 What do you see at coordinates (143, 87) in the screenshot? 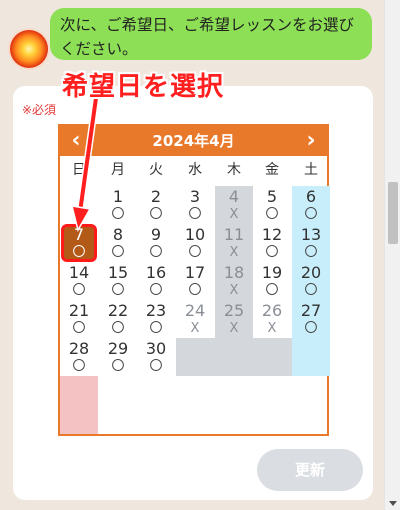
I see `annotation-label: 希望日を選択` at bounding box center [143, 87].